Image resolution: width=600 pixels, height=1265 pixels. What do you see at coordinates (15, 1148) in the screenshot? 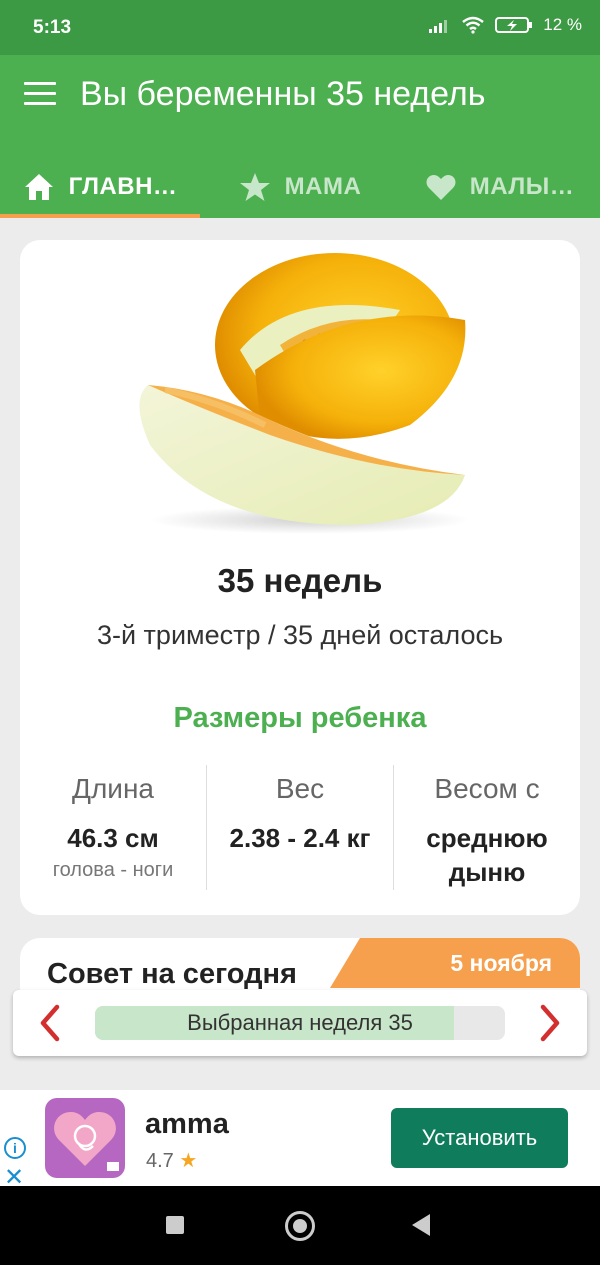
I see `ad-info-icon: i` at bounding box center [15, 1148].